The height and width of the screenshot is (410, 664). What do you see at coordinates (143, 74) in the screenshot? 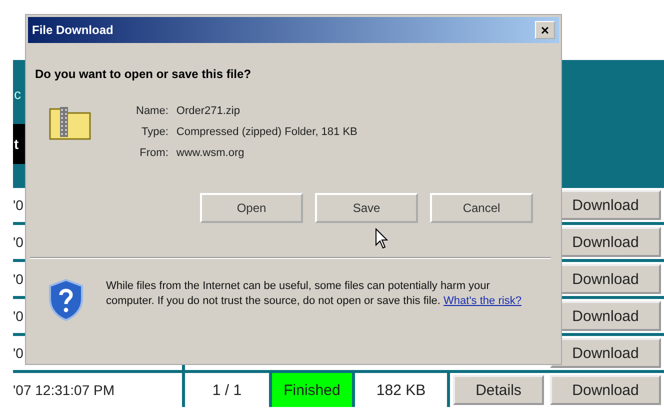
I see `question-text: Do you want to open or save this file?` at bounding box center [143, 74].